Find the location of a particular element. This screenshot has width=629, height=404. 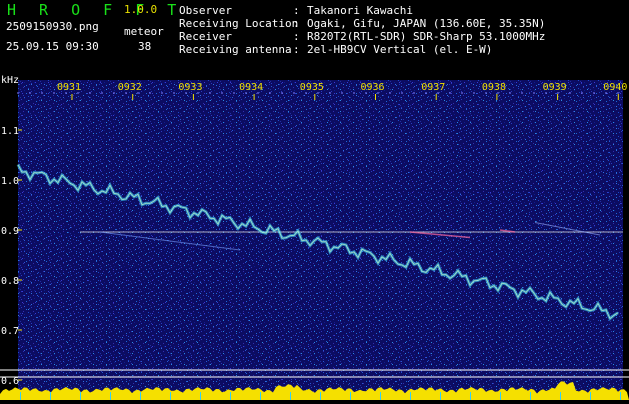

x-tick-label: 0932 is located at coordinates (130, 87).